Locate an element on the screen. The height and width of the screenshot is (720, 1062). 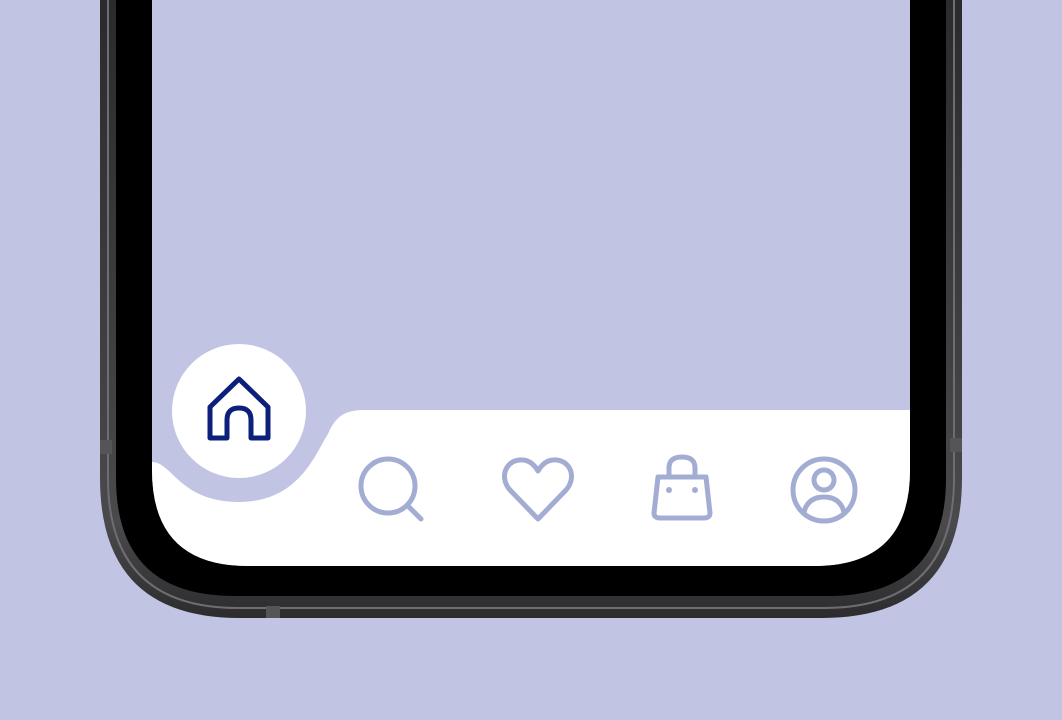
nav-search-button is located at coordinates (392, 490).